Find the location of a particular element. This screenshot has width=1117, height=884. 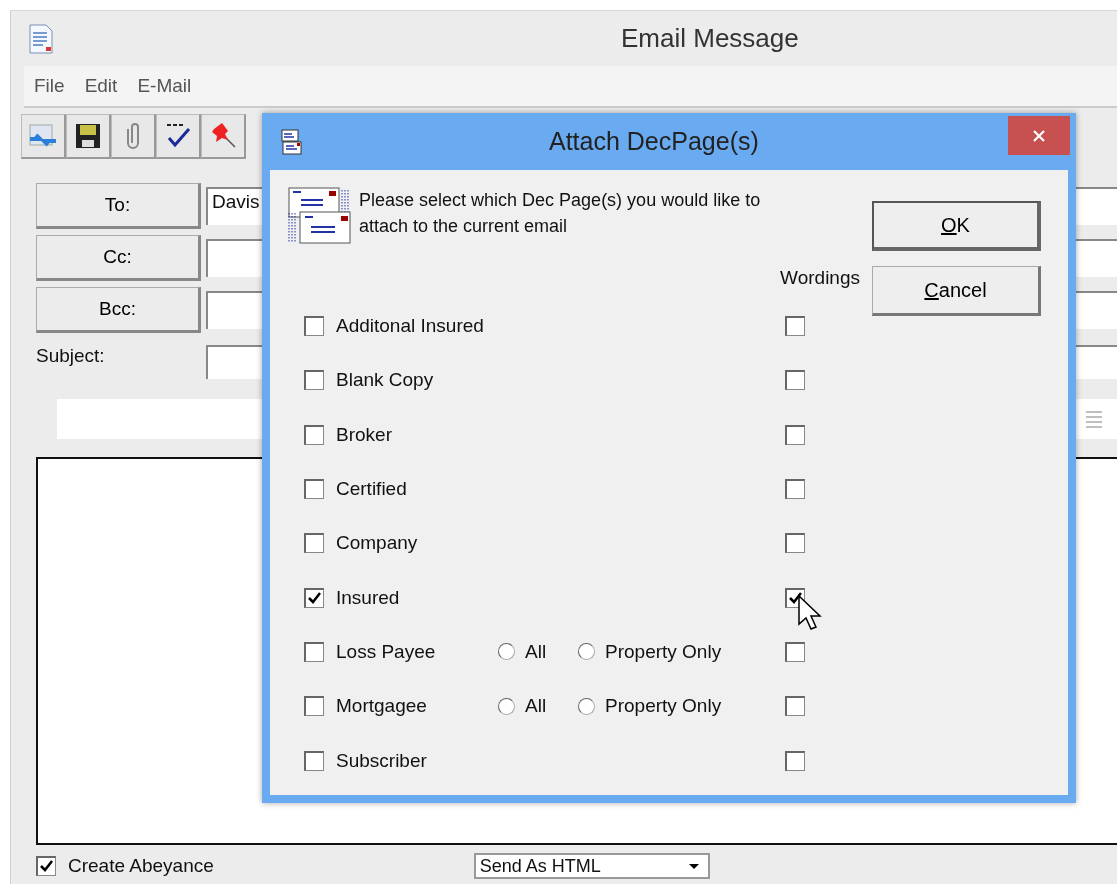

option-label: Broker is located at coordinates (364, 434).